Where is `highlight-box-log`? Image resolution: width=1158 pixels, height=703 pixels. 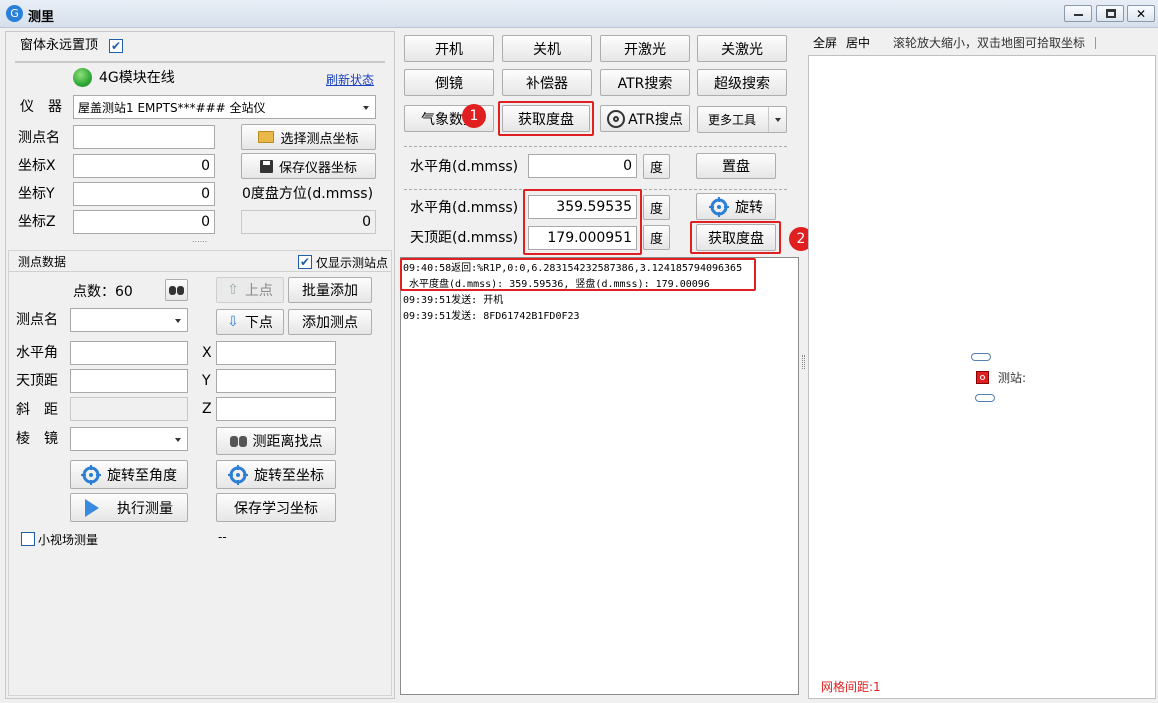
highlight-box-log is located at coordinates (578, 274).